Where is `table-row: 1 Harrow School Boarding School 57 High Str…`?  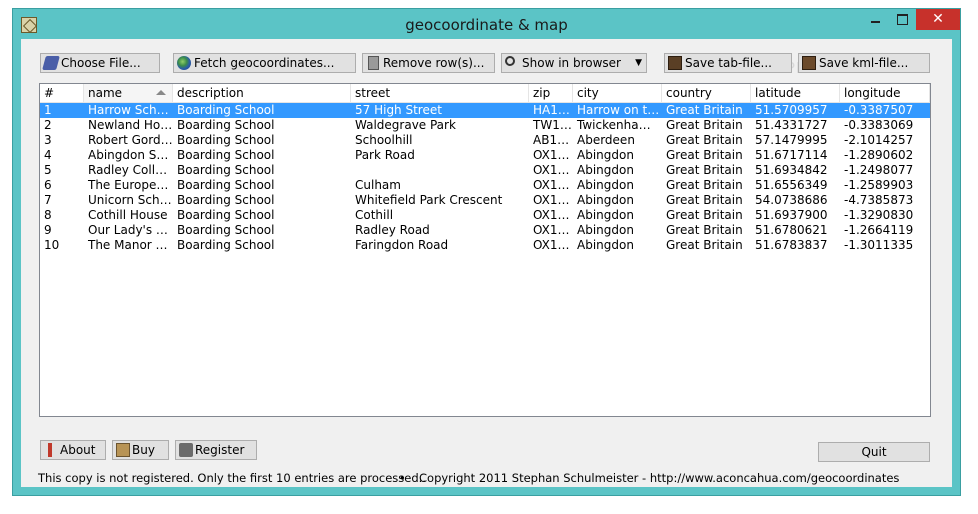
table-row: 1 Harrow School Boarding School 57 High Str… is located at coordinates (485, 110).